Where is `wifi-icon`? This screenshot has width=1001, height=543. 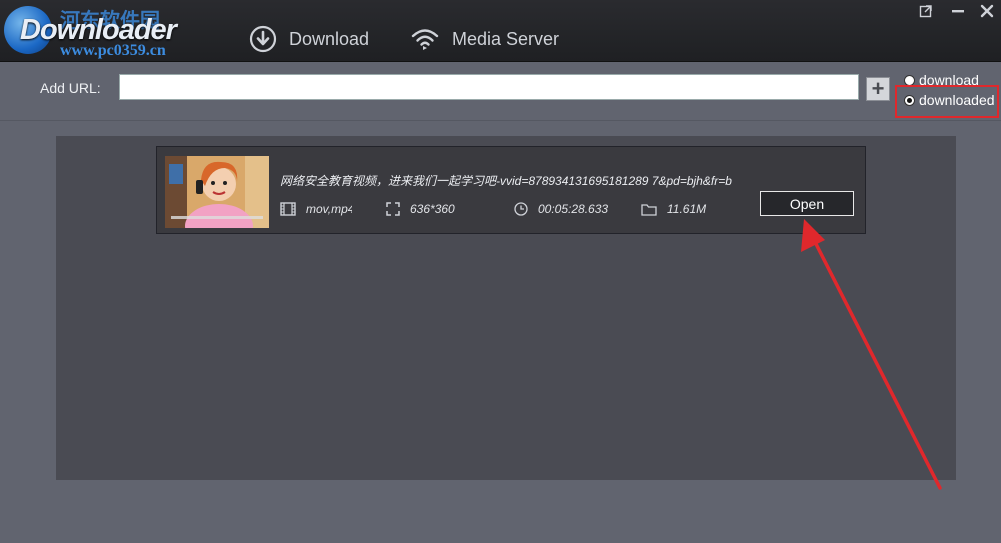 wifi-icon is located at coordinates (425, 39).